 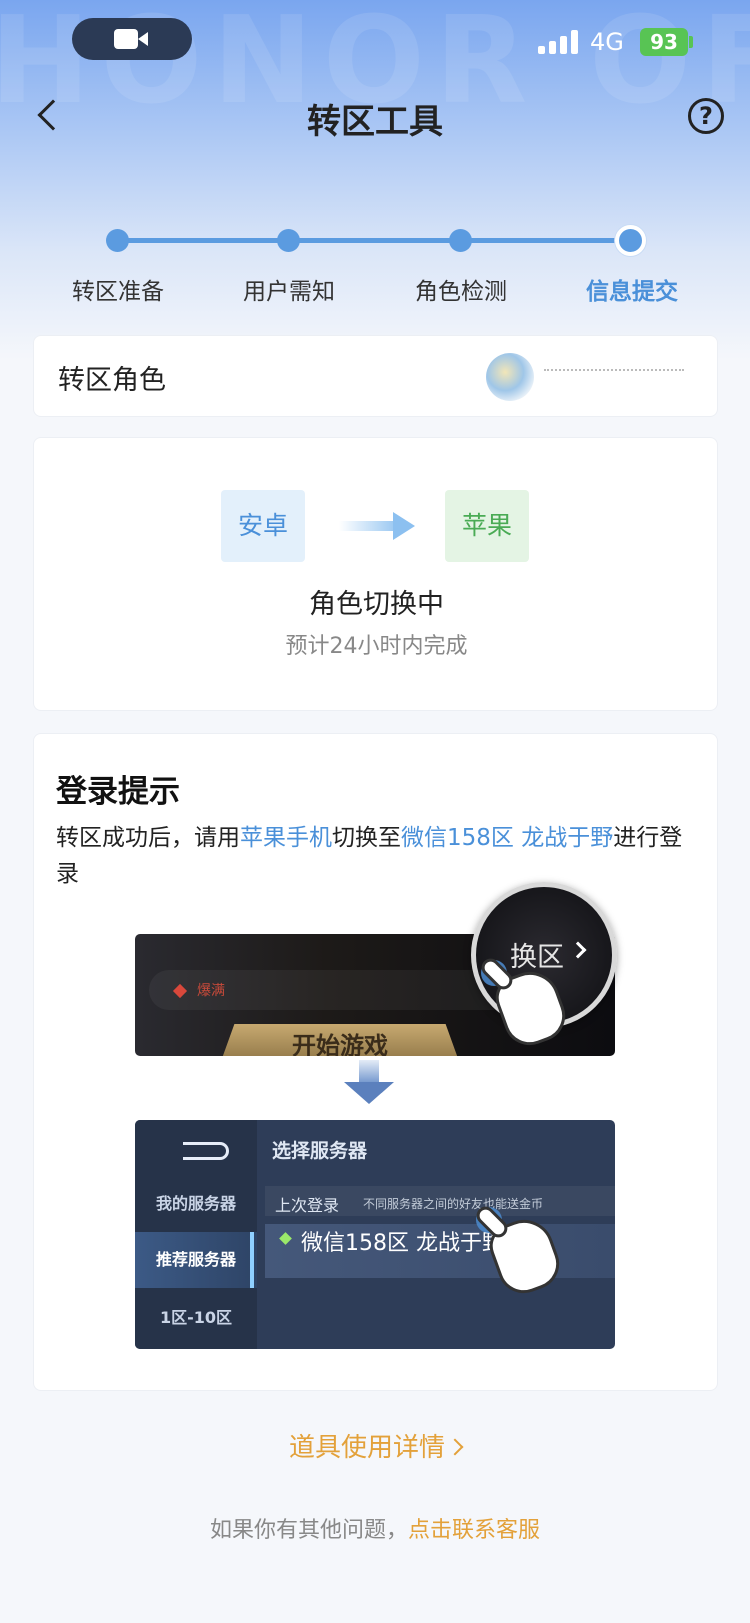 What do you see at coordinates (614, 376) in the screenshot?
I see `role-name-redacted` at bounding box center [614, 376].